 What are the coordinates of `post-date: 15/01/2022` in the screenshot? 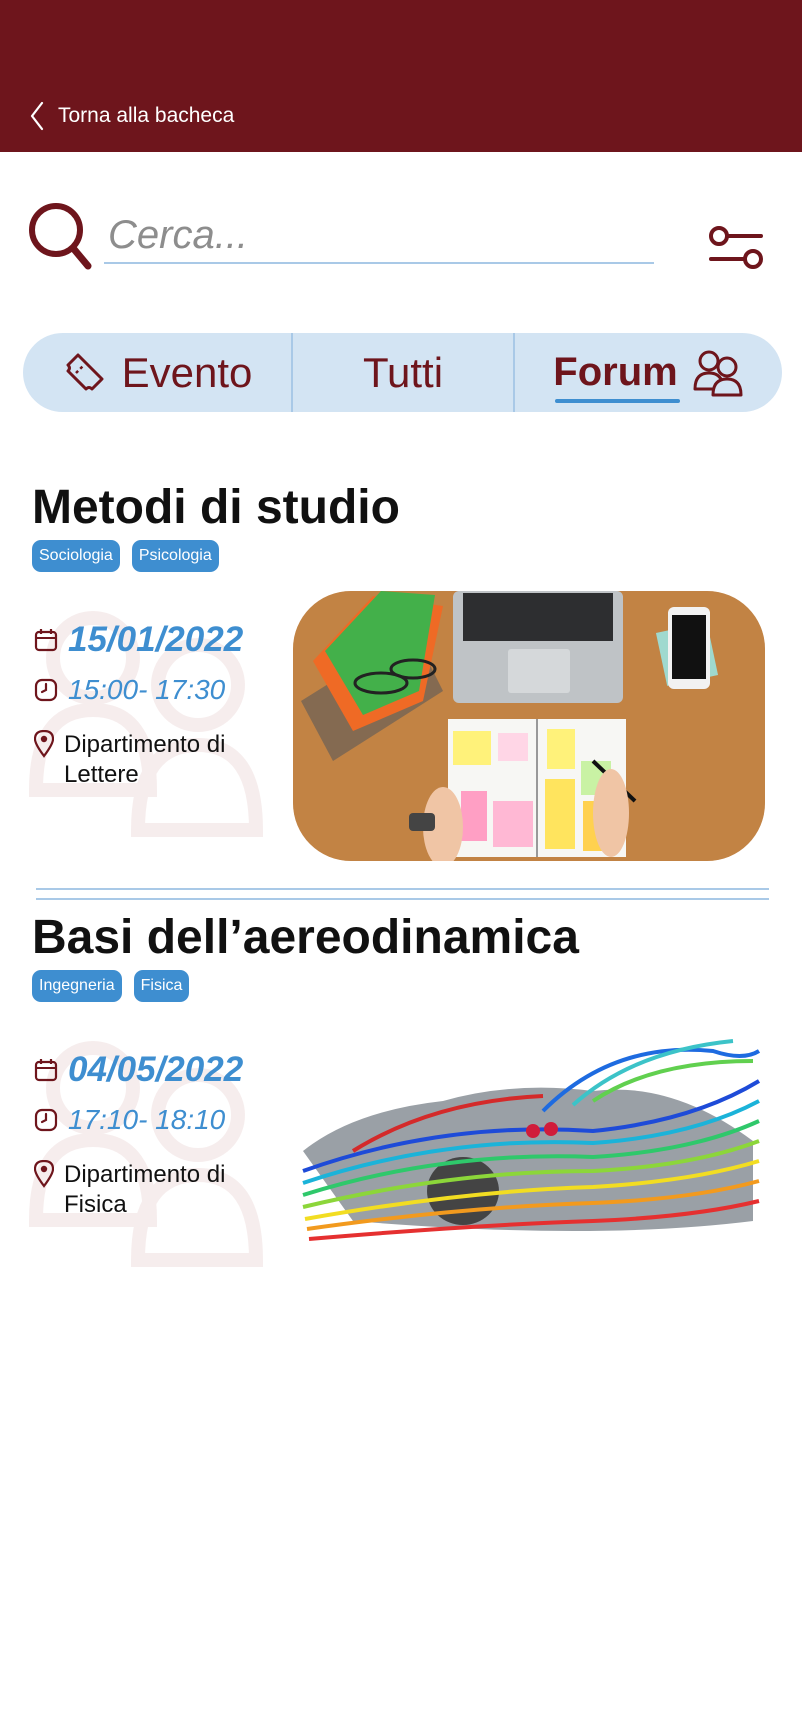 It's located at (138, 640).